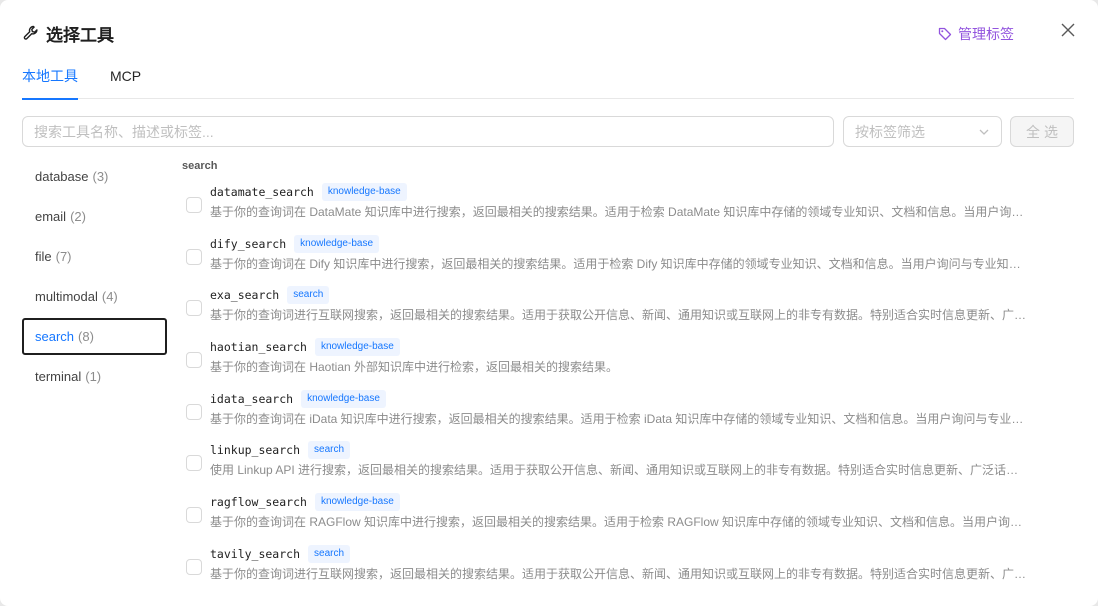  I want to click on tool-name: exa_search, so click(245, 295).